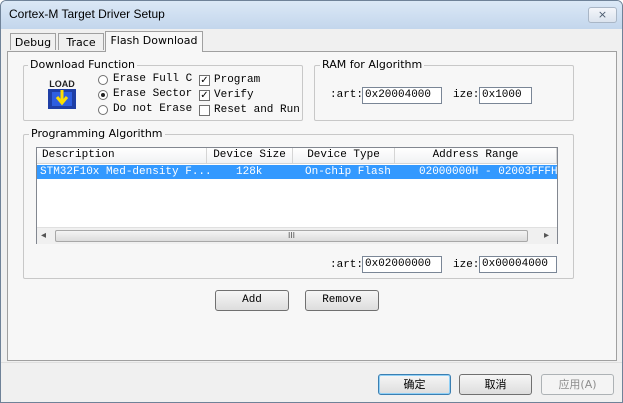  I want to click on algo-size-label: ize:, so click(466, 265).